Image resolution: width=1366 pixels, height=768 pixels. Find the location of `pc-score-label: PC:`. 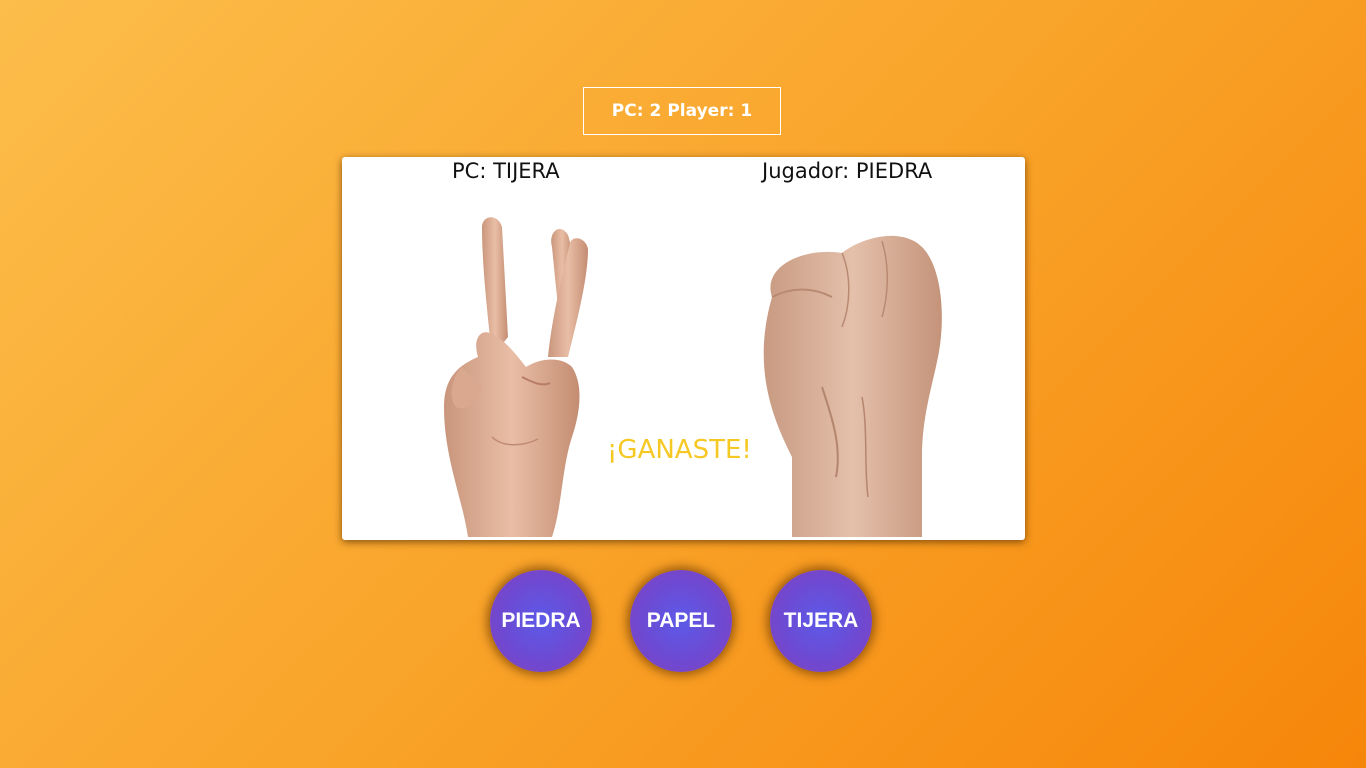

pc-score-label: PC: is located at coordinates (627, 111).